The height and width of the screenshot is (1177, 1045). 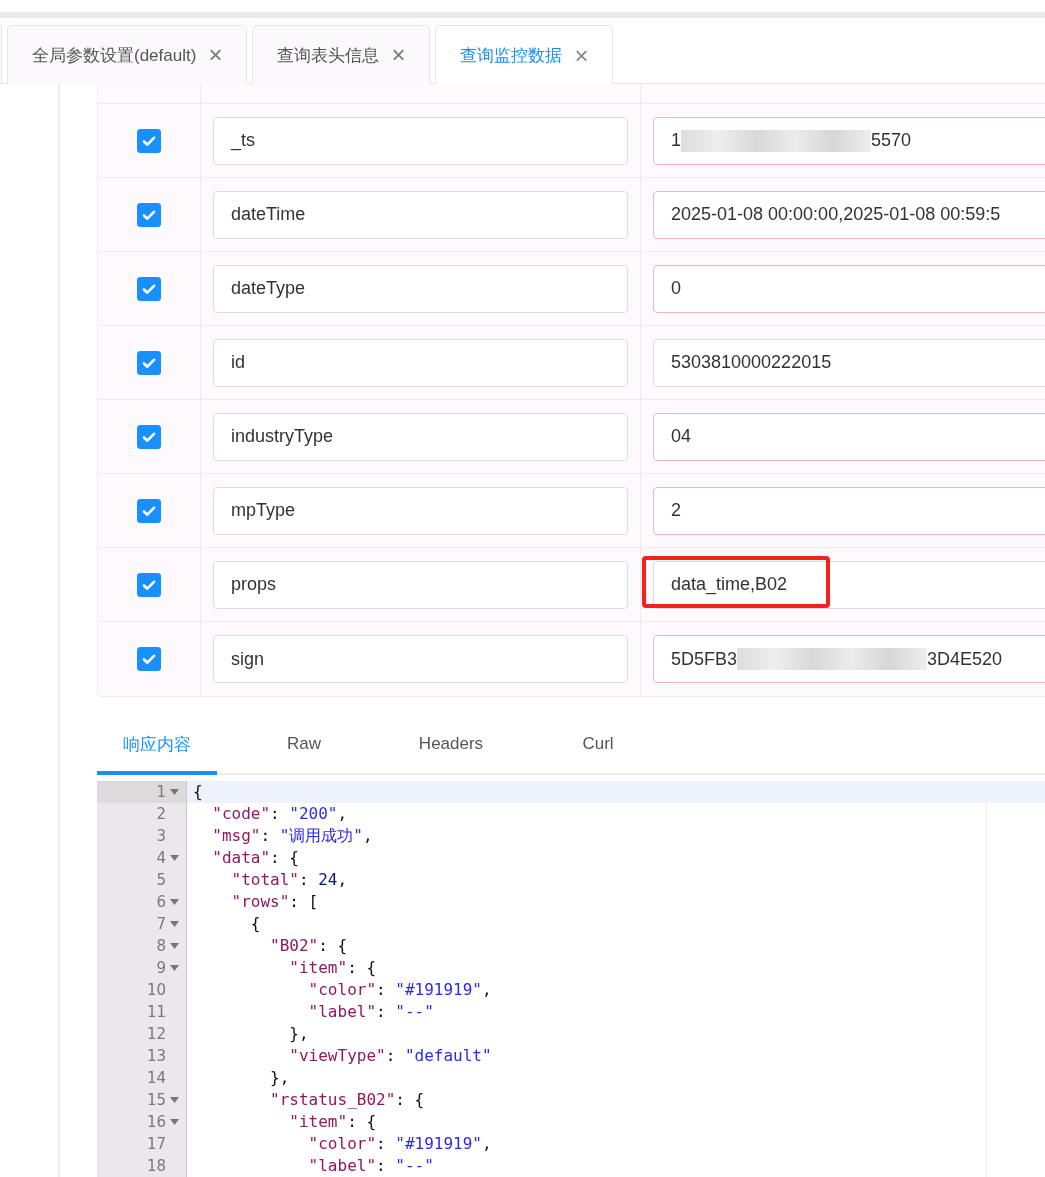 What do you see at coordinates (420, 288) in the screenshot?
I see `param-name-field: dateType` at bounding box center [420, 288].